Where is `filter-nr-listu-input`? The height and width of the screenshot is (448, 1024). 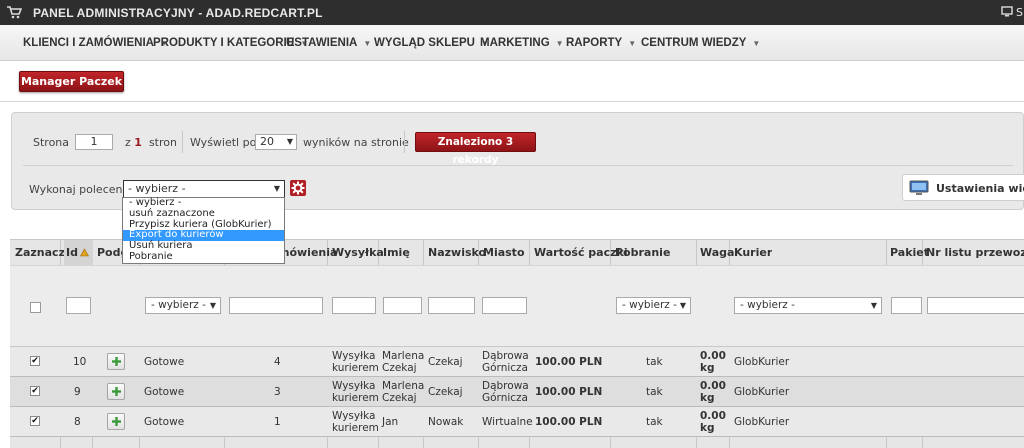
filter-nr-listu-input is located at coordinates (975, 305).